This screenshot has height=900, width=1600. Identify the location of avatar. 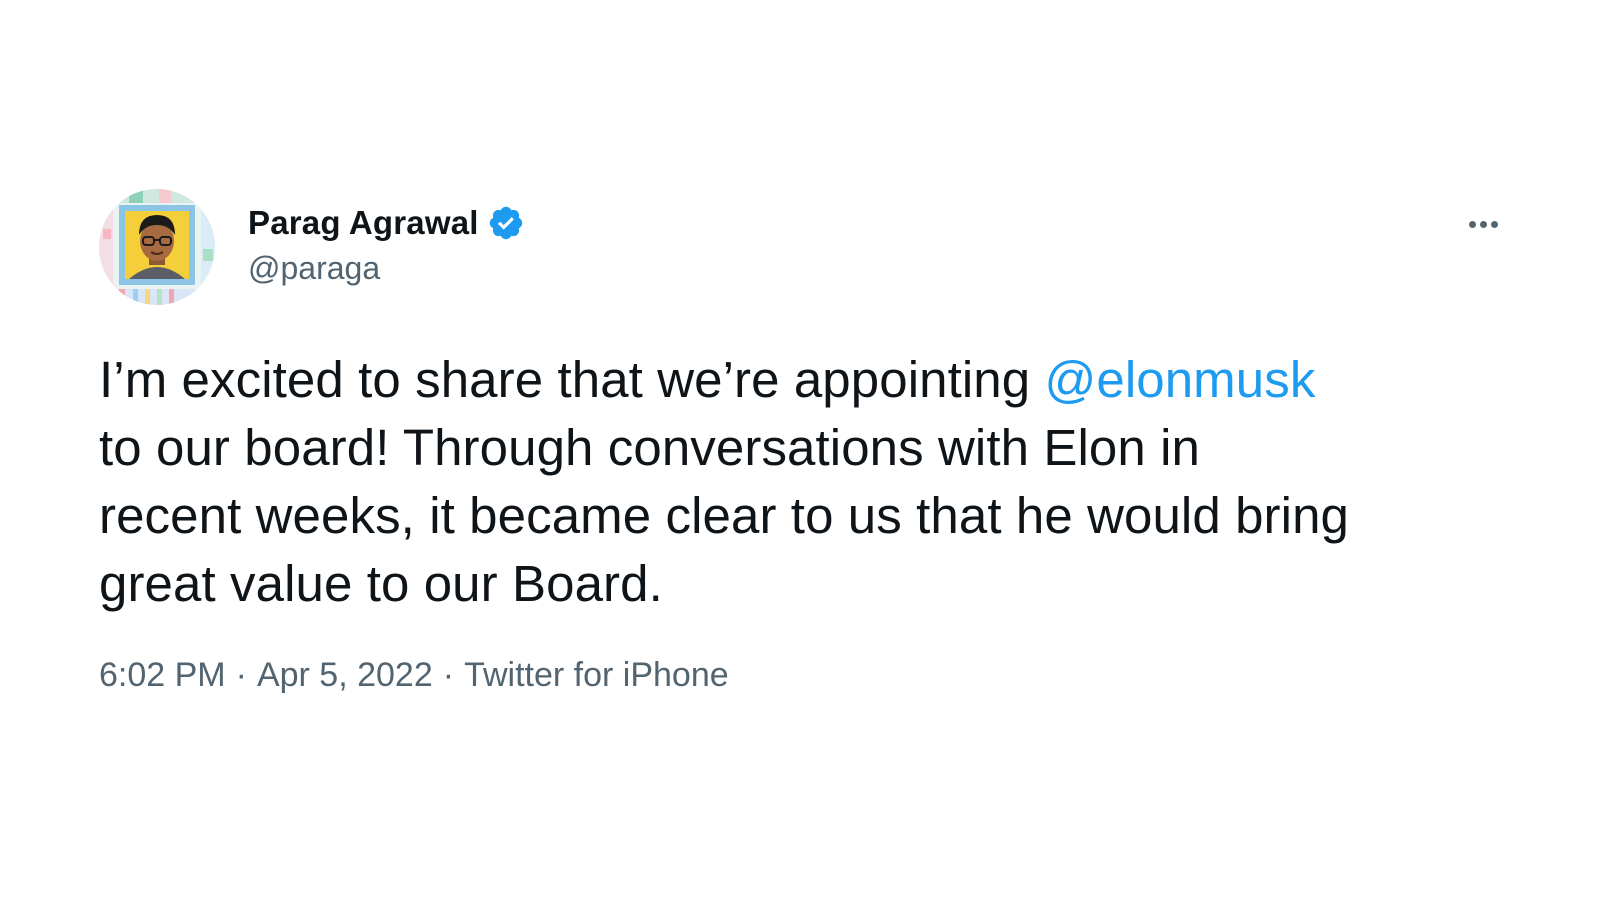
(157, 247).